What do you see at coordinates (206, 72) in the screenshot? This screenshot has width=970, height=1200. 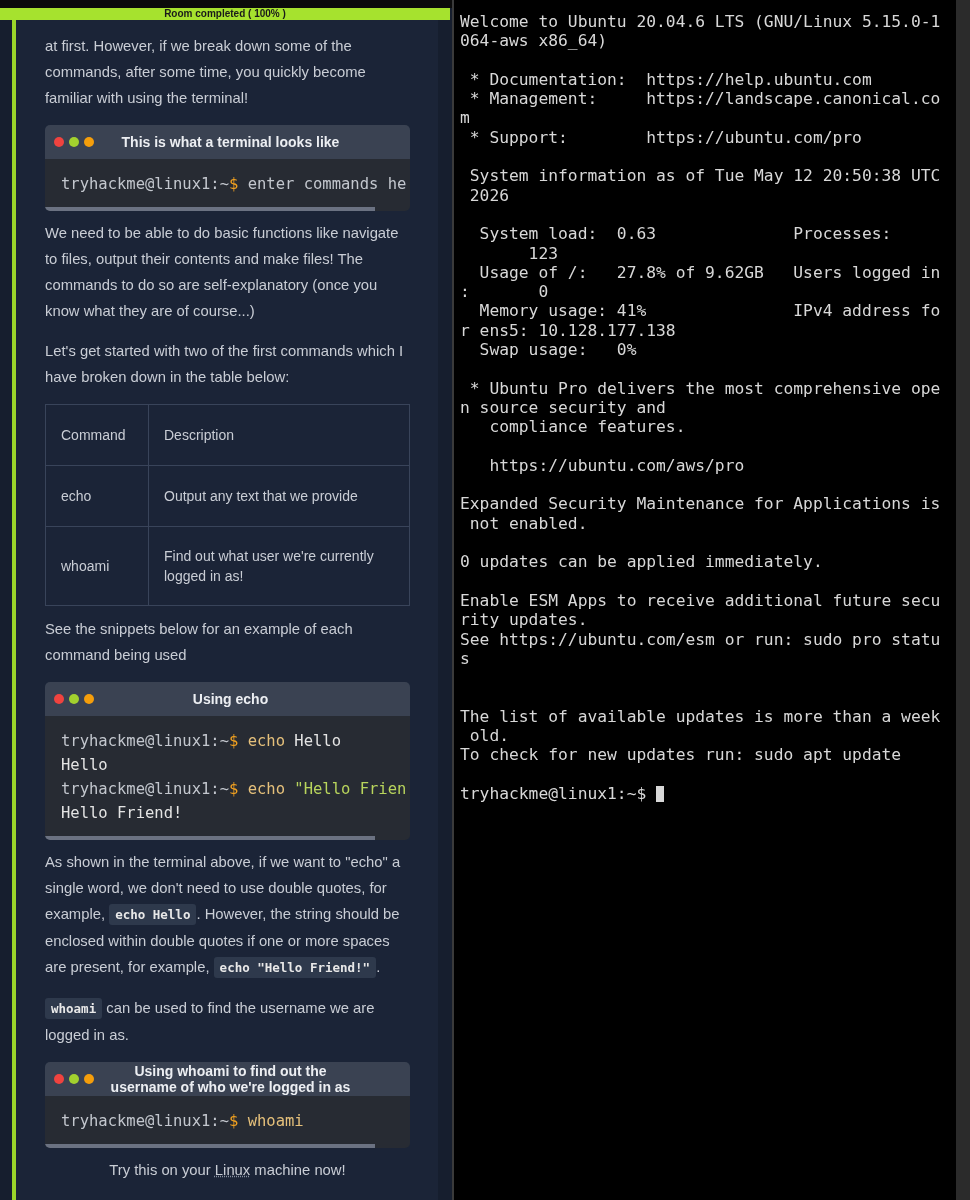 I see `paragraph: at first. However, if we break down some of the commands, after some time, you quickly become familiar with using the terminal!` at bounding box center [206, 72].